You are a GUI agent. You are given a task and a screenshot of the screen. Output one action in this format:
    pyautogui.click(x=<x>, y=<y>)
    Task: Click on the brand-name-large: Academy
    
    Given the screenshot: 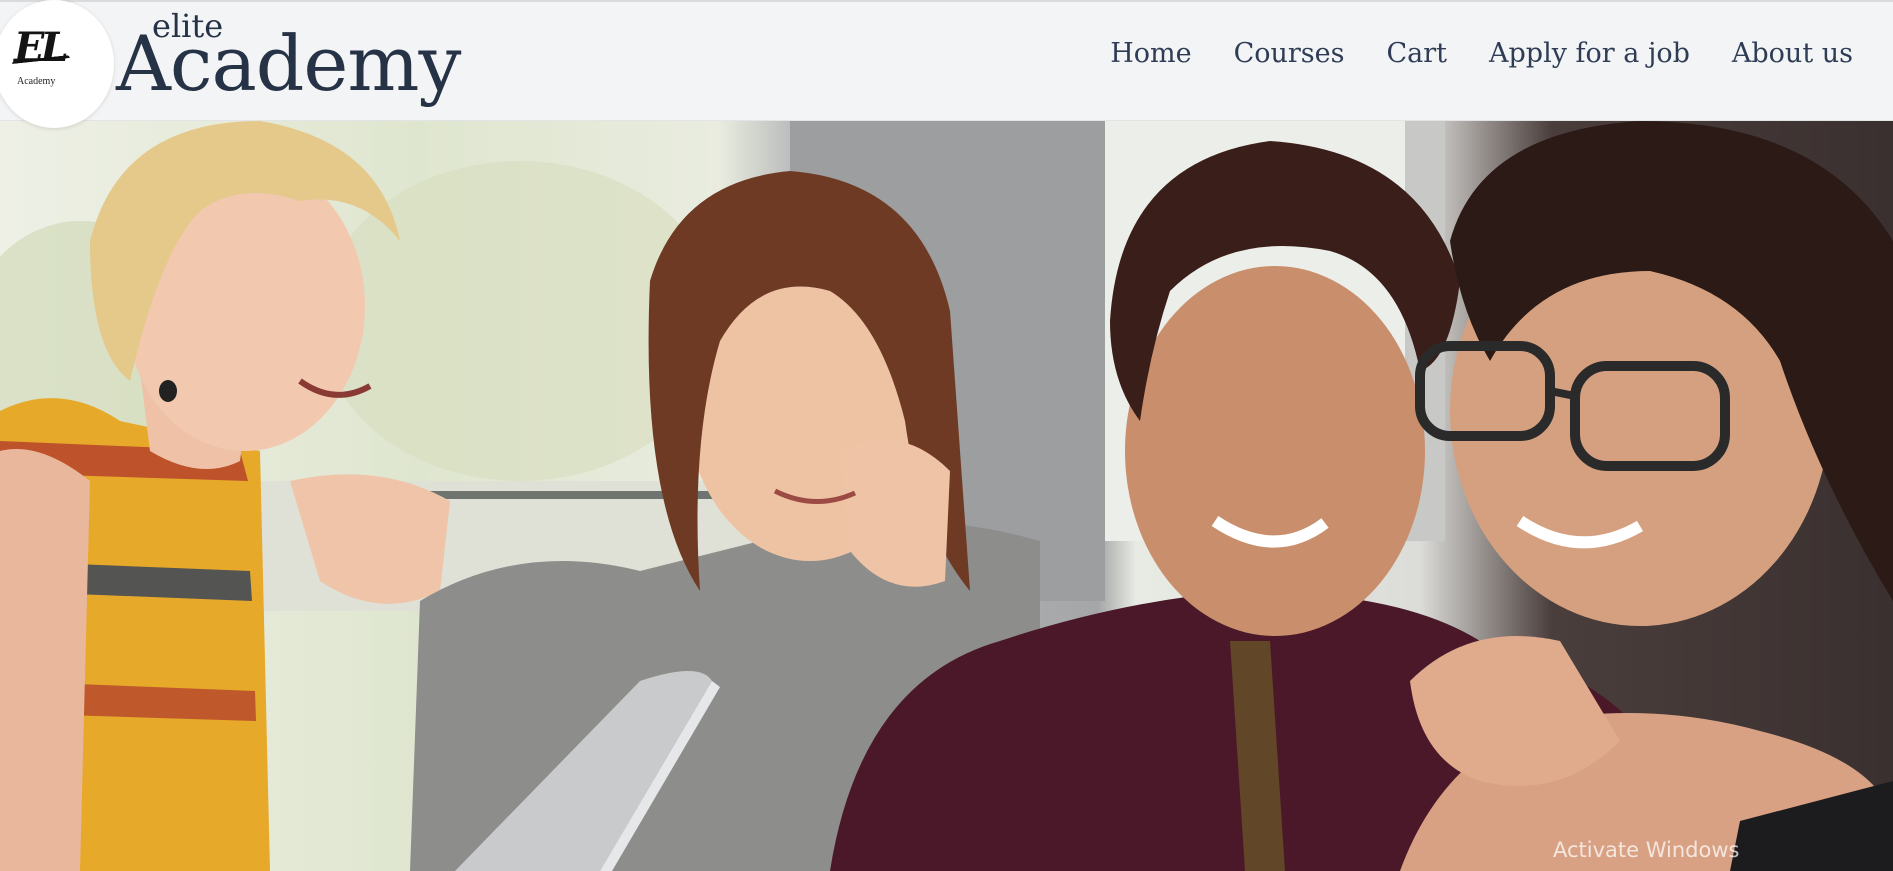 What is the action you would take?
    pyautogui.click(x=288, y=64)
    